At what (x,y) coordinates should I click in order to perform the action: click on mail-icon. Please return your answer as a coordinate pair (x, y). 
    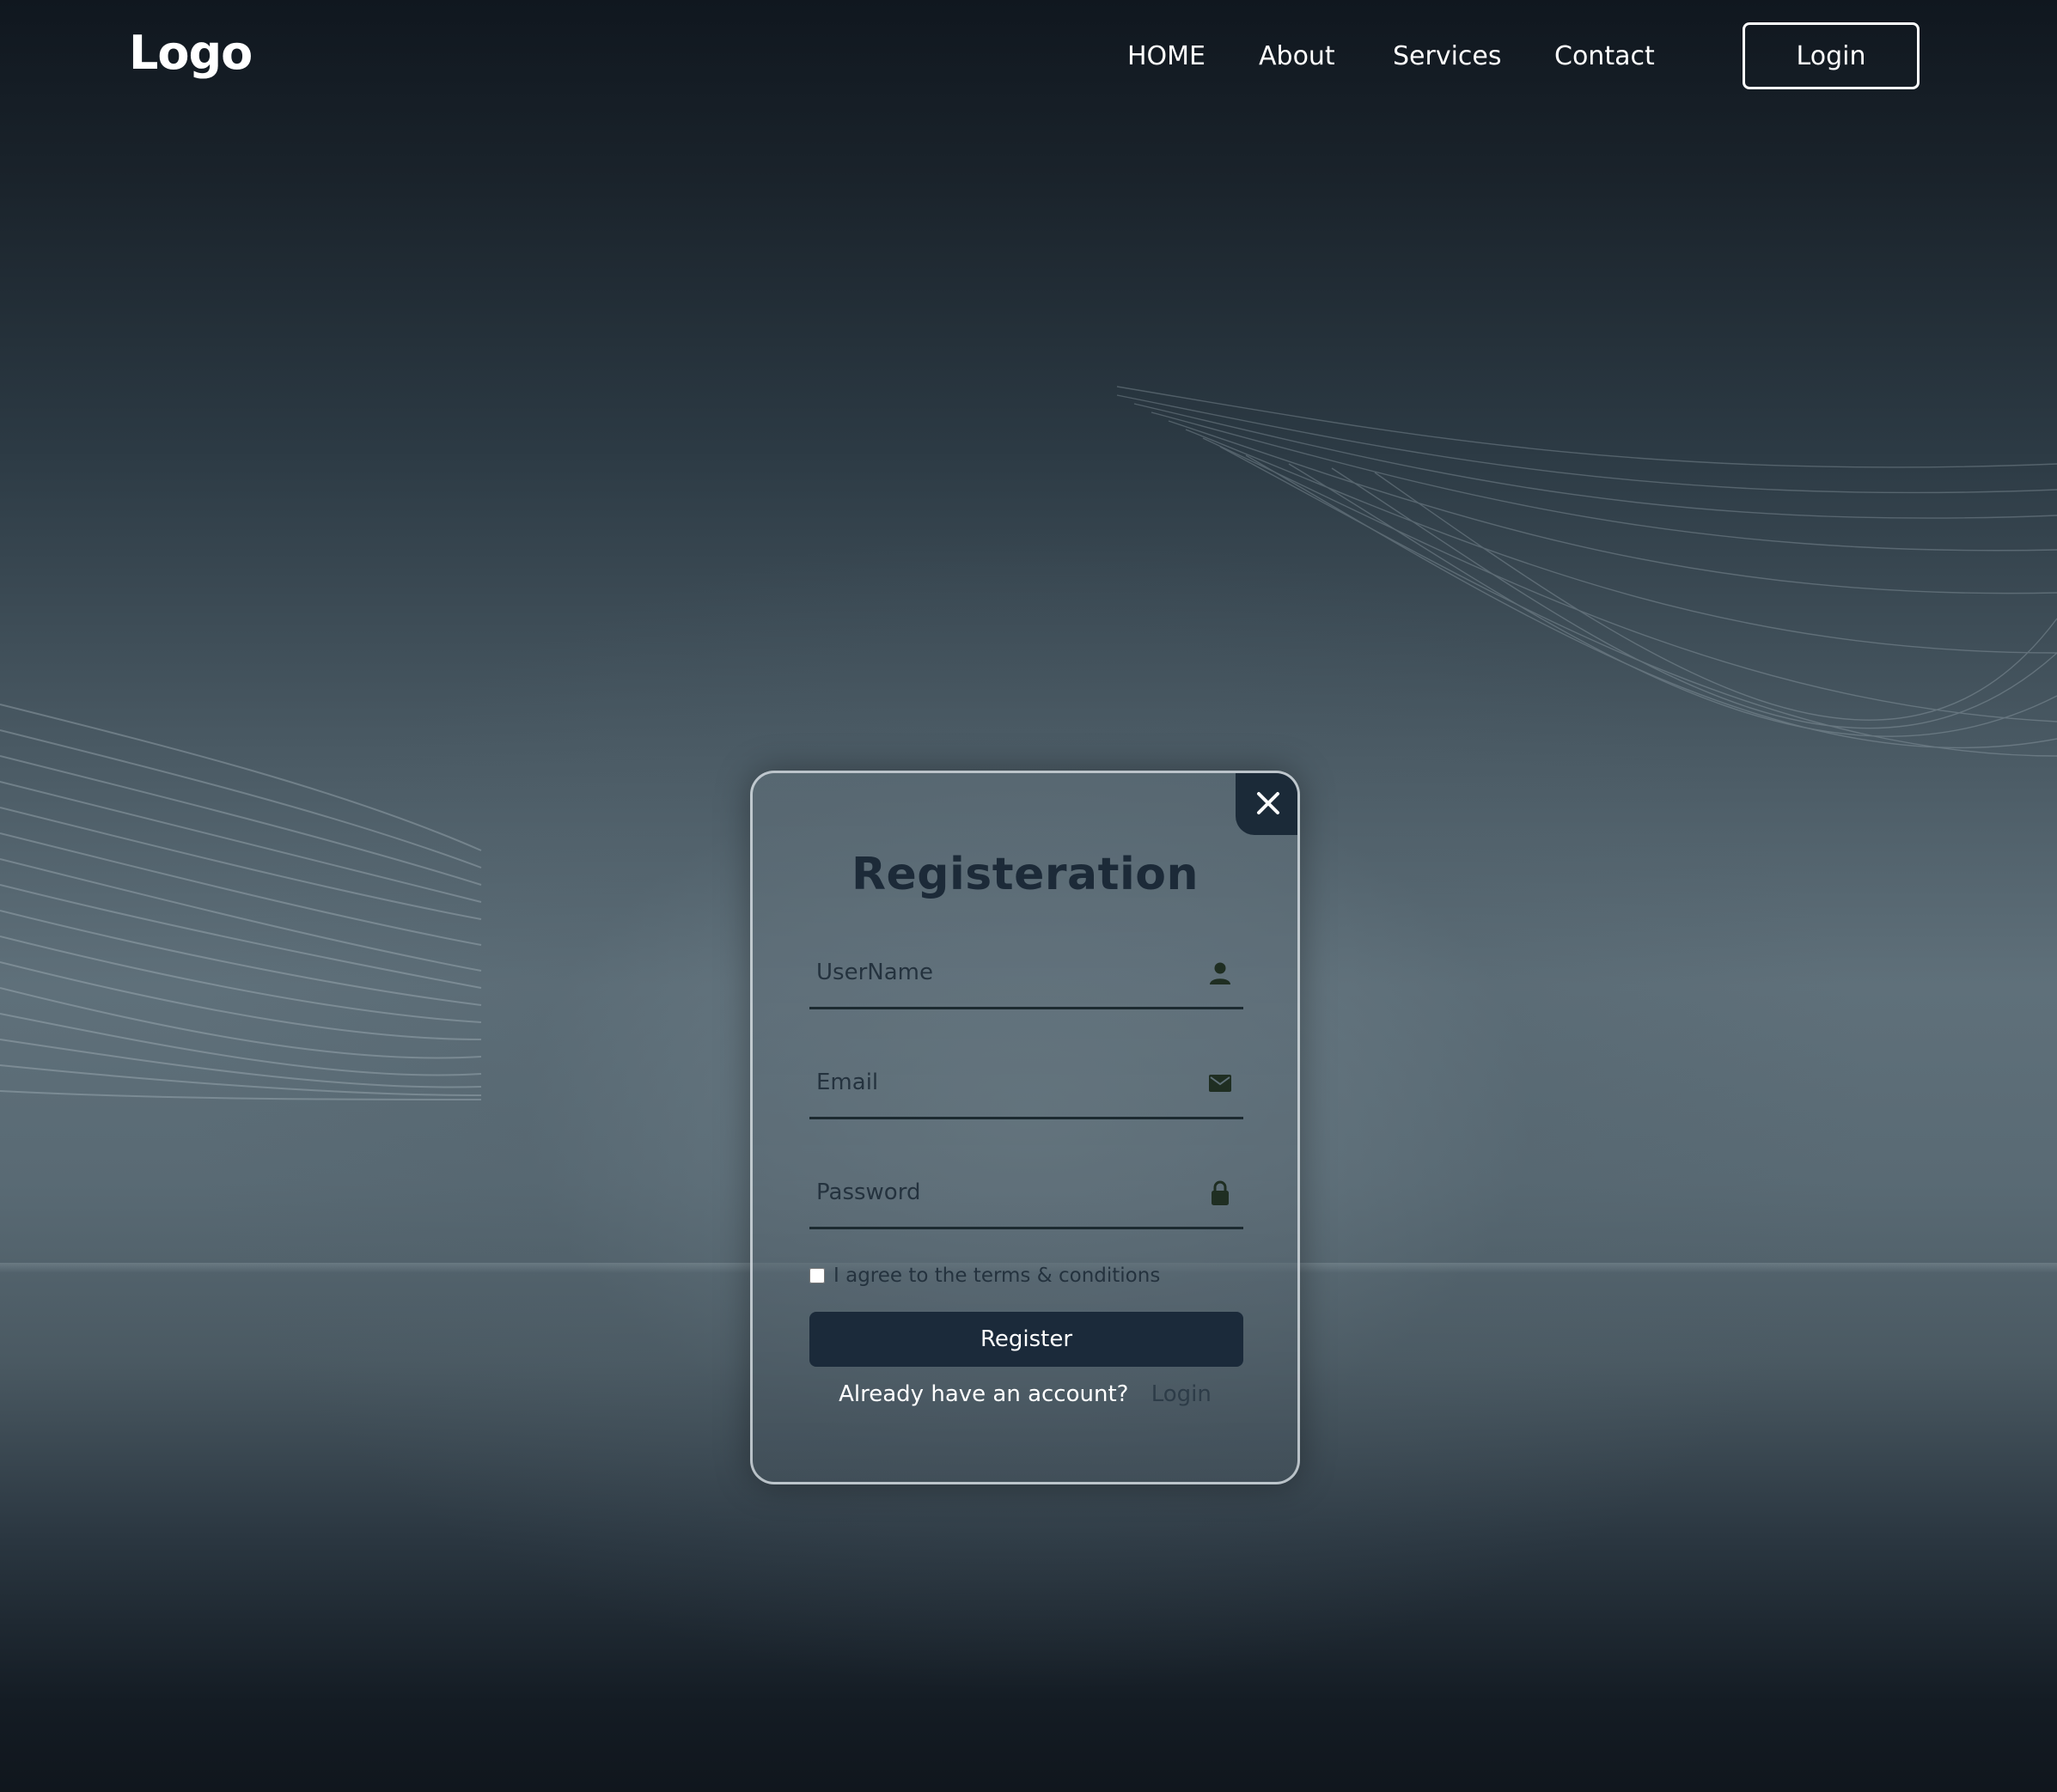
    Looking at the image, I should click on (1220, 1083).